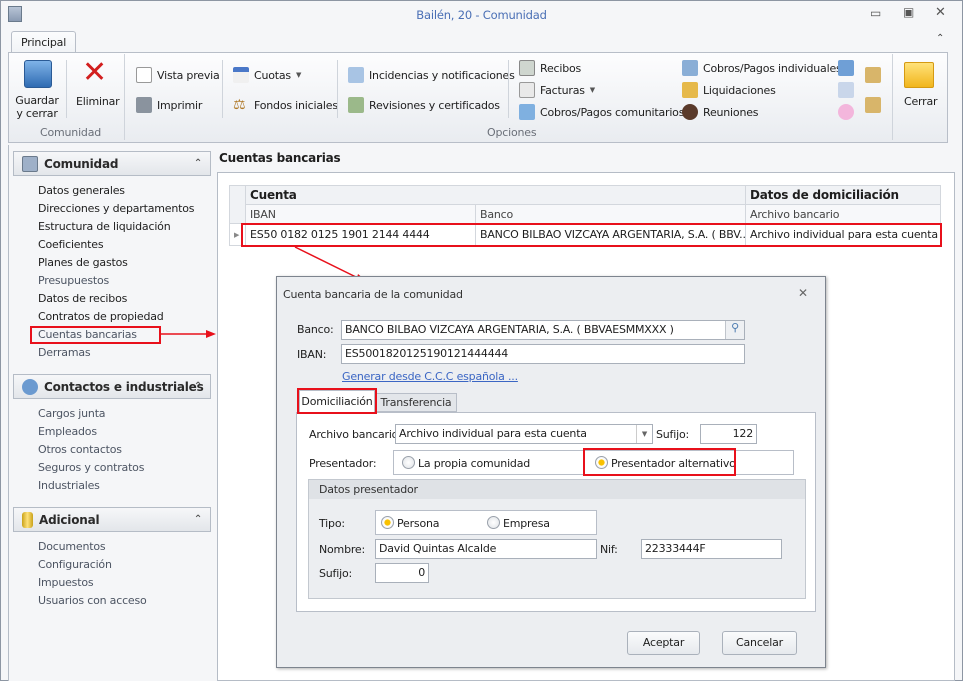 The width and height of the screenshot is (963, 681). What do you see at coordinates (609, 549) in the screenshot?
I see `nif-label: Nif:` at bounding box center [609, 549].